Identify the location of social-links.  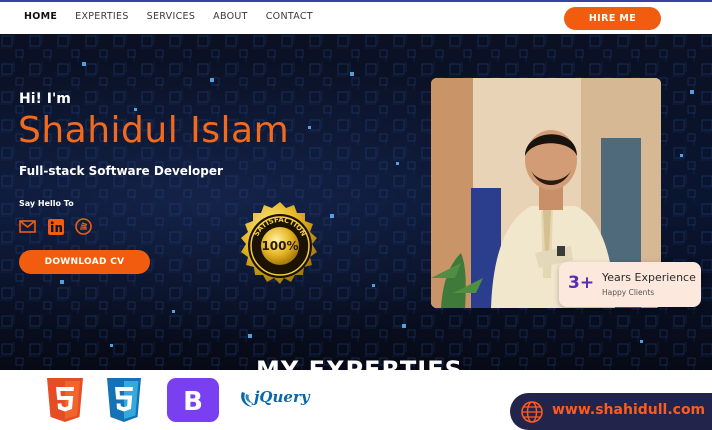
(55, 226).